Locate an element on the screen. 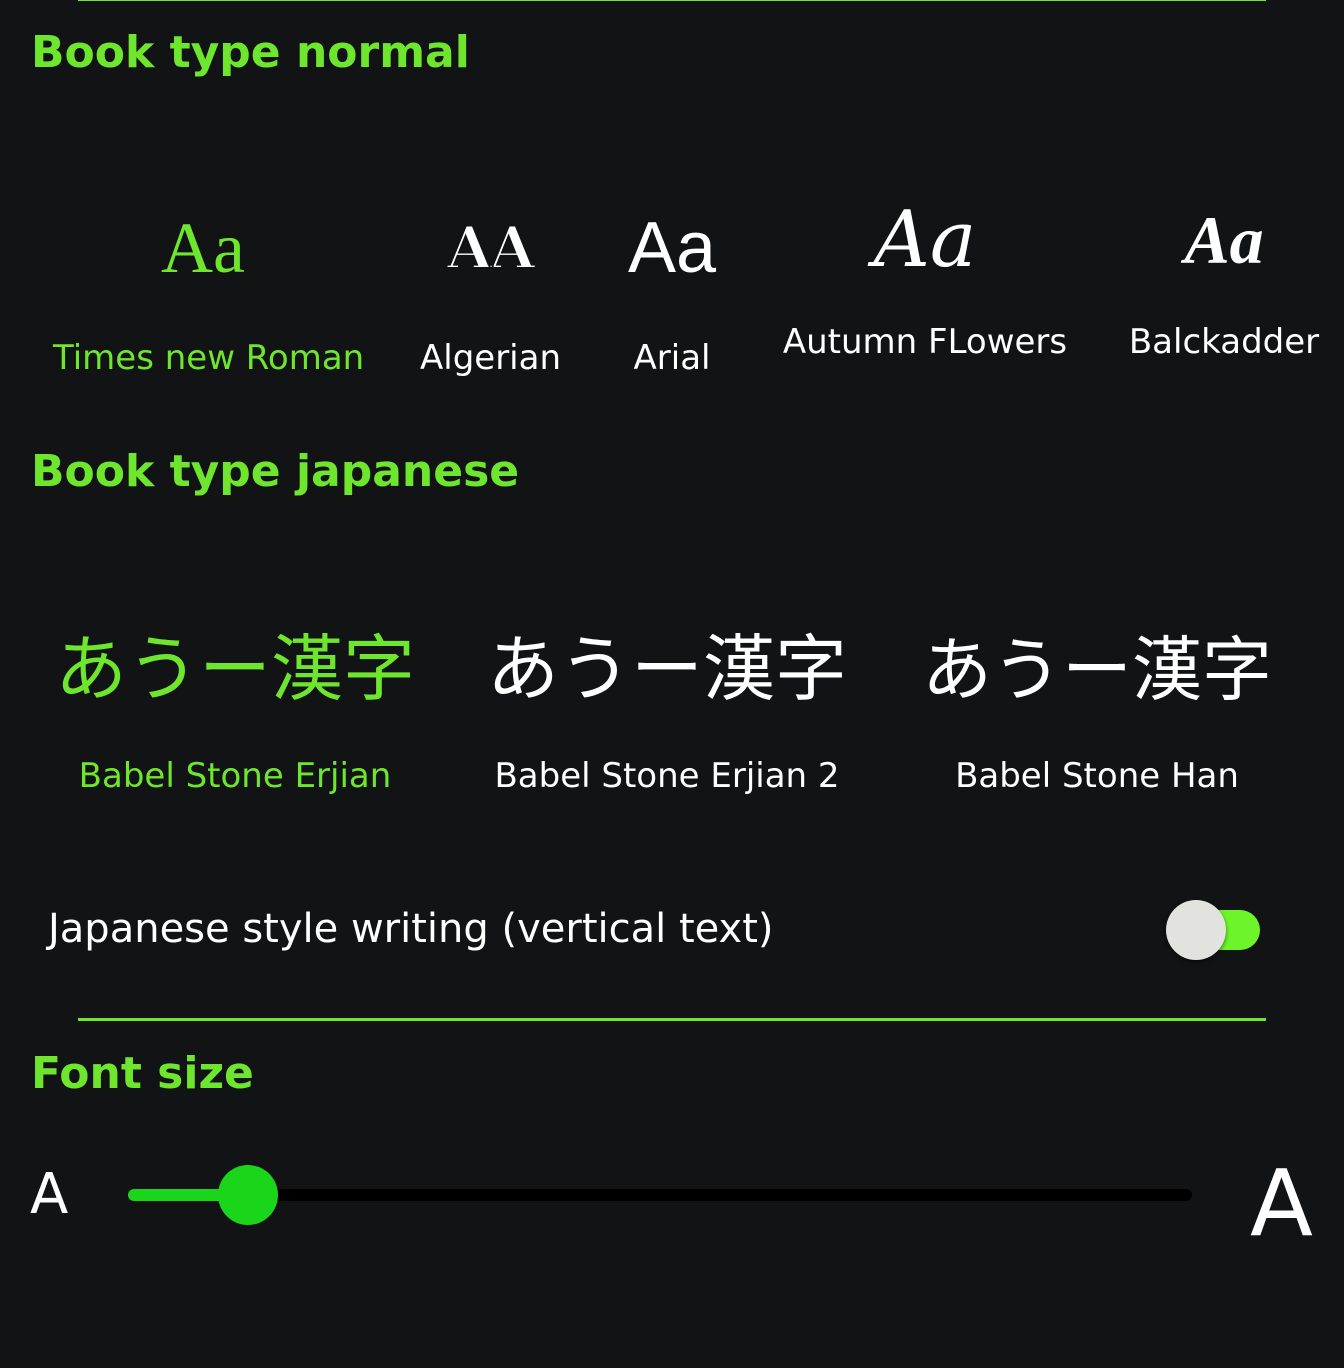  font-size-title: Font size is located at coordinates (142, 1073).